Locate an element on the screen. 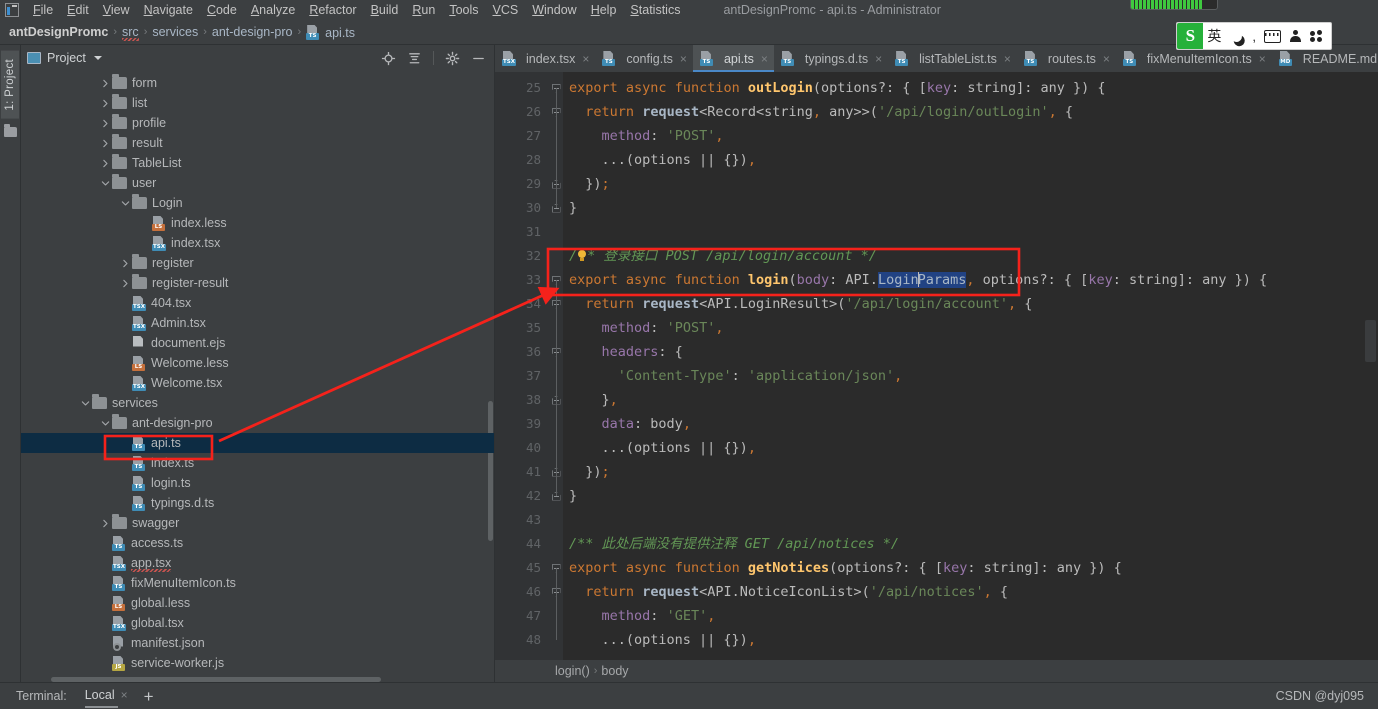 This screenshot has width=1378, height=709. menu-item-code: Code is located at coordinates (222, 10).